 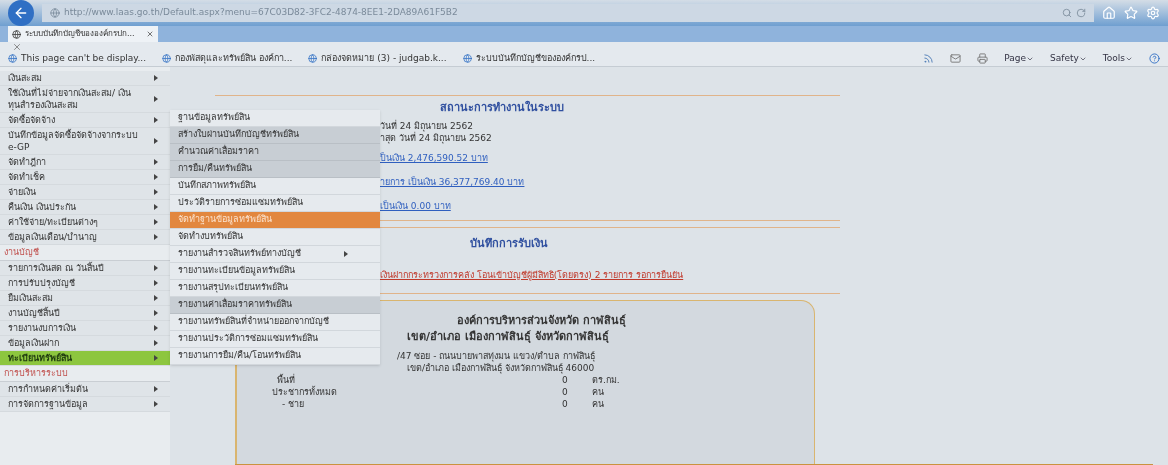 I want to click on submenu-item: รายงานสำรวจสินทรัพย์ทางบัญชี, so click(x=275, y=254).